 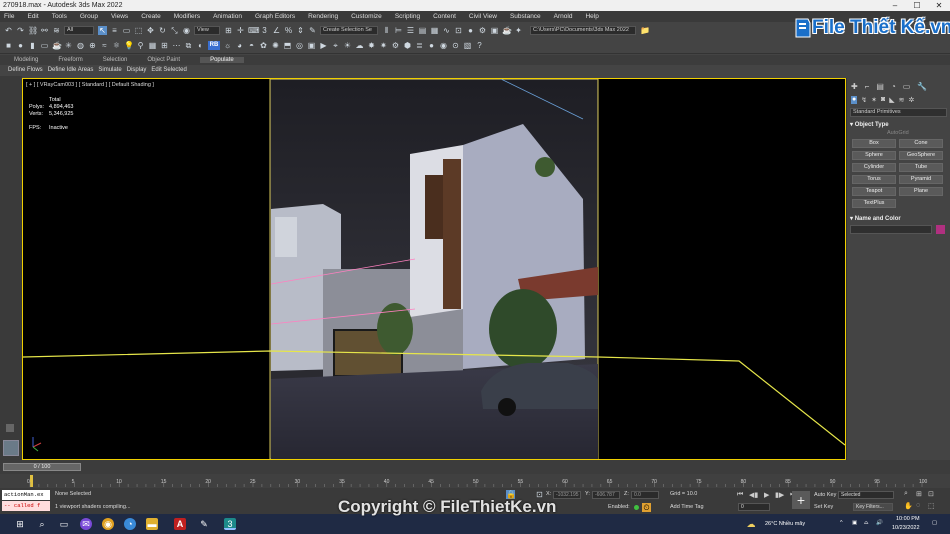 I want to click on vray-photo-icon: ▧, so click(x=467, y=45).